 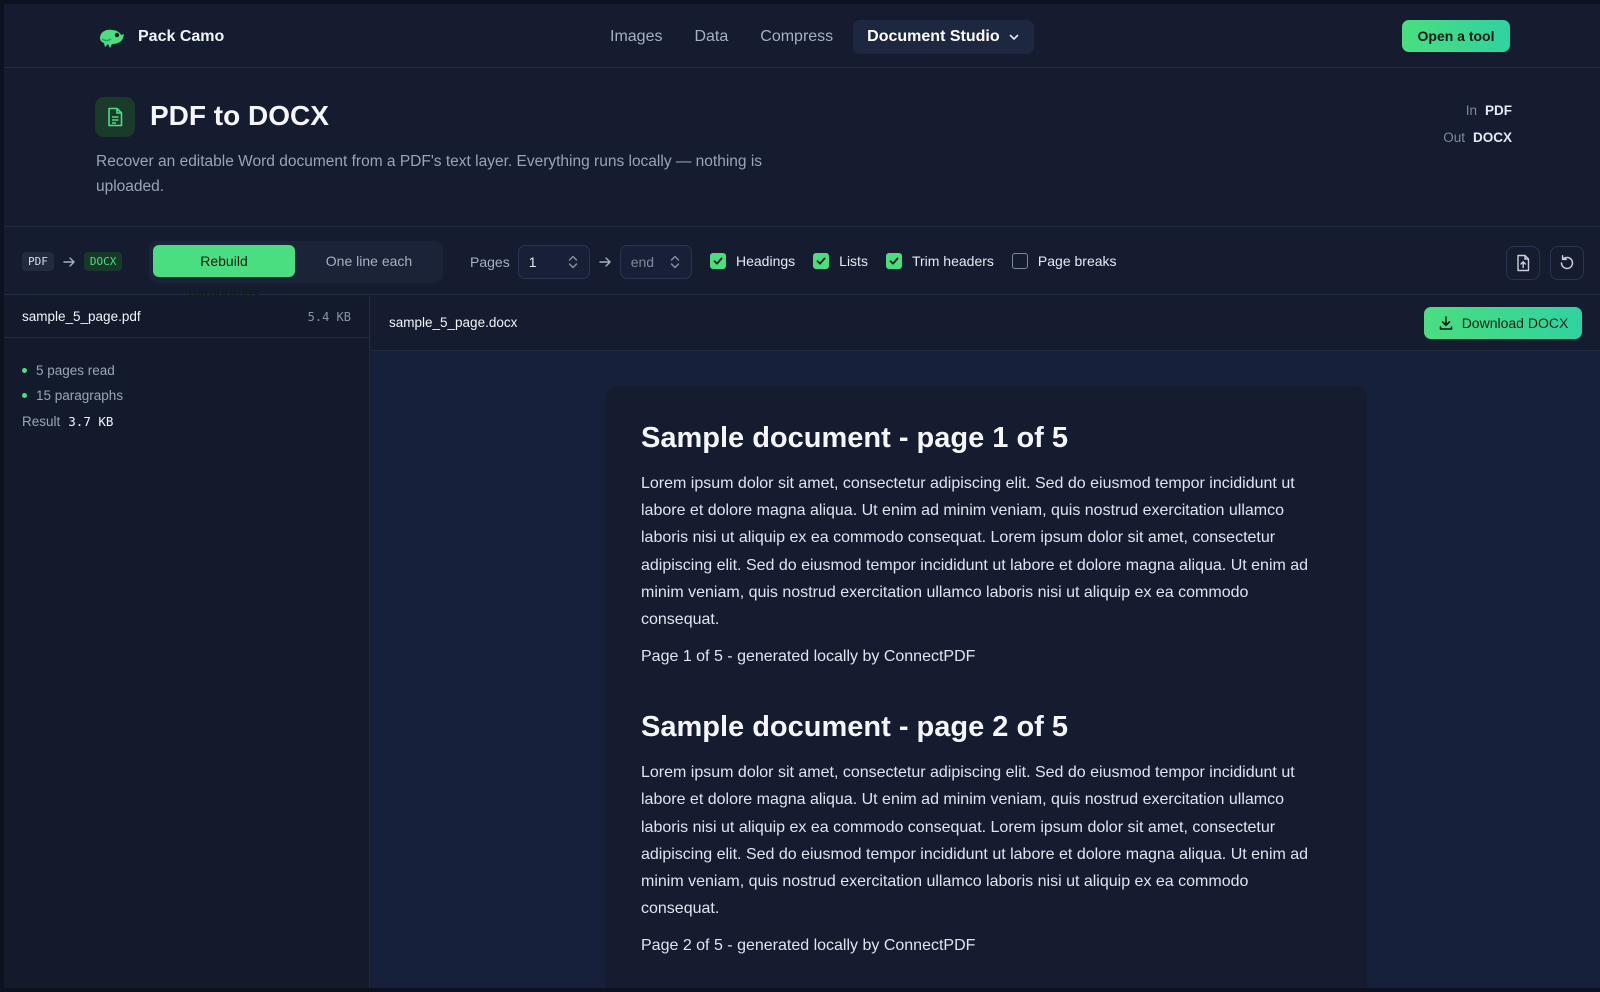 What do you see at coordinates (41, 421) in the screenshot?
I see `result-label: Result` at bounding box center [41, 421].